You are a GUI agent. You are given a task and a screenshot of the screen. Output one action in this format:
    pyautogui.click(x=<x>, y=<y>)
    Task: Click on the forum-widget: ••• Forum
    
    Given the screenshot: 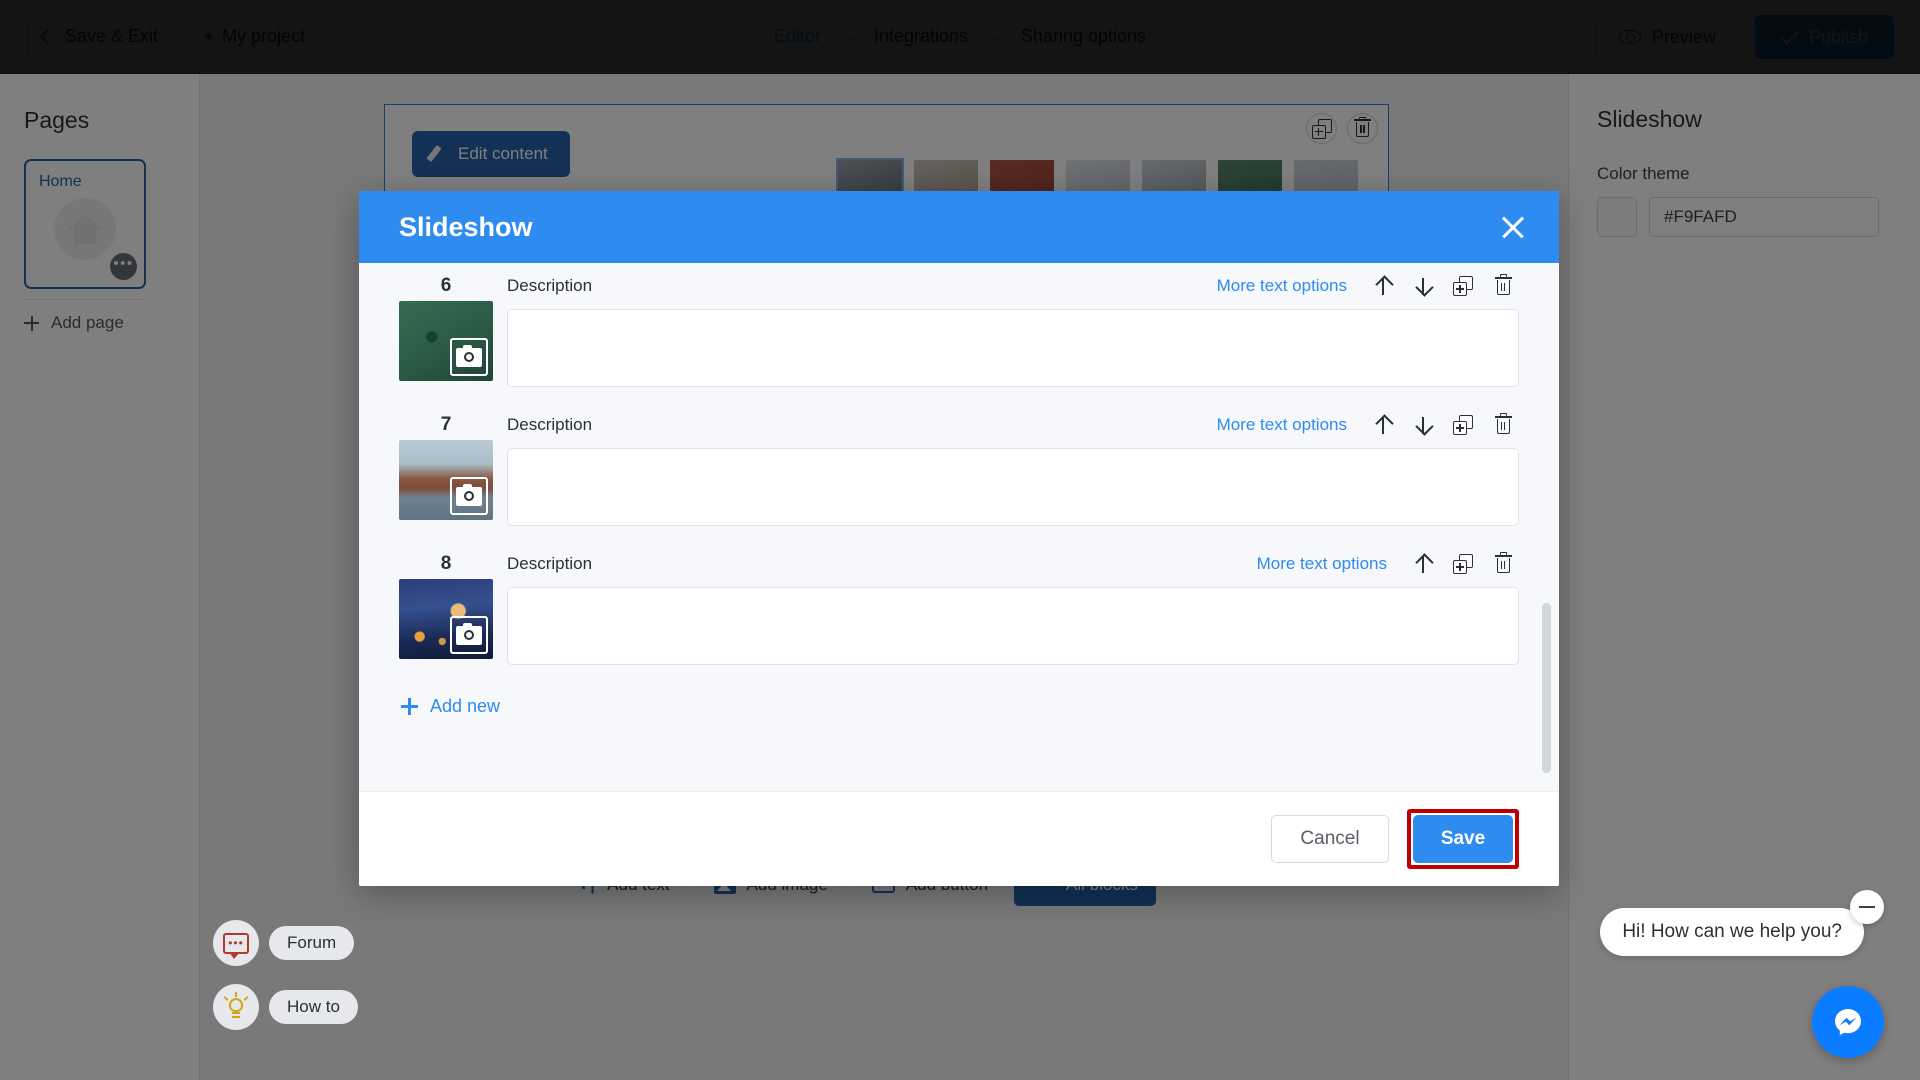 What is the action you would take?
    pyautogui.click(x=285, y=943)
    